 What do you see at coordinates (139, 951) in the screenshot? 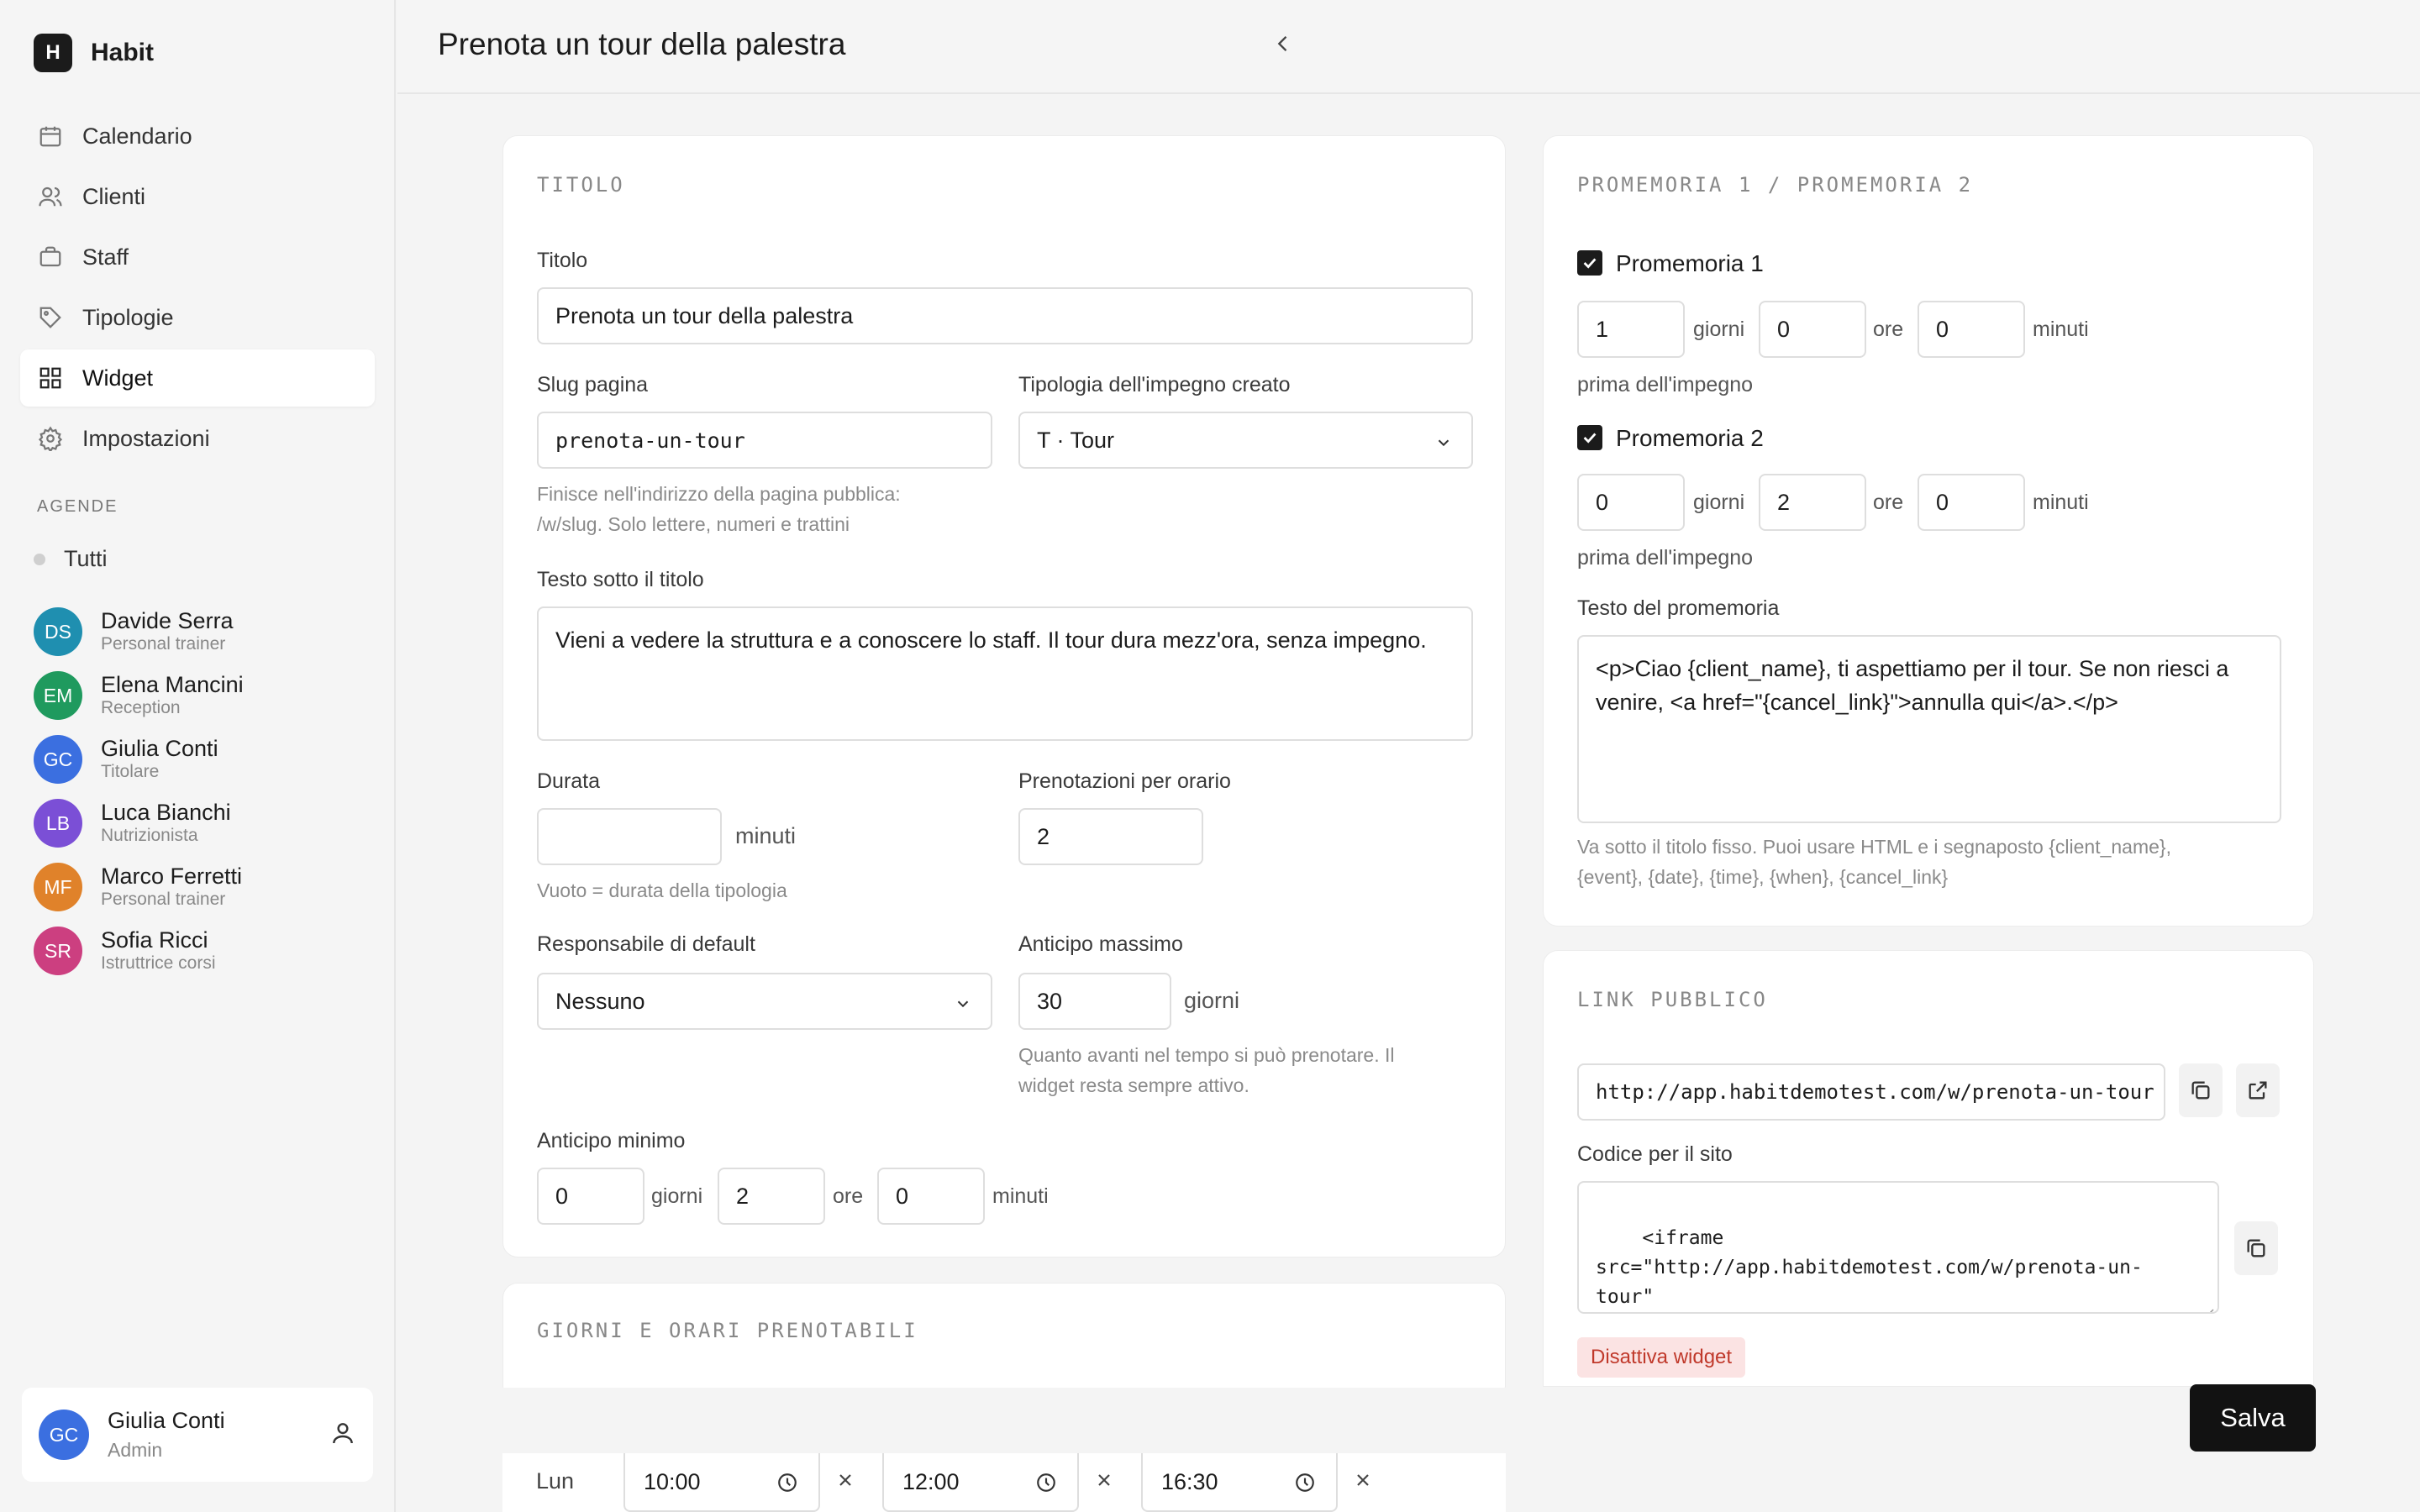
I see `agenda-item: SR Sofia Ricci Istruttrice corsi` at bounding box center [139, 951].